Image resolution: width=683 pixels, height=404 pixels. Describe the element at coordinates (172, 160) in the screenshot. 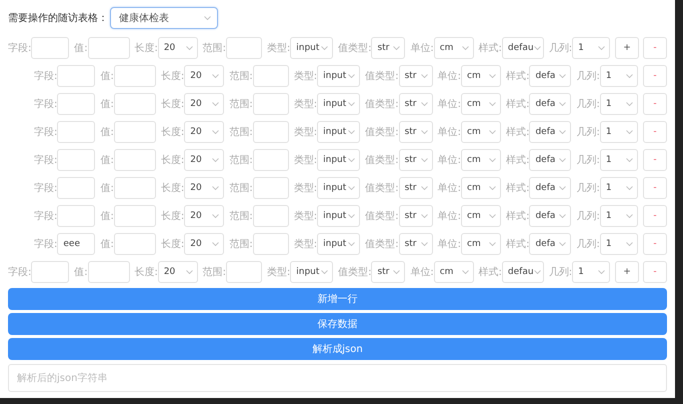

I see `field-label: 长度:` at that location.